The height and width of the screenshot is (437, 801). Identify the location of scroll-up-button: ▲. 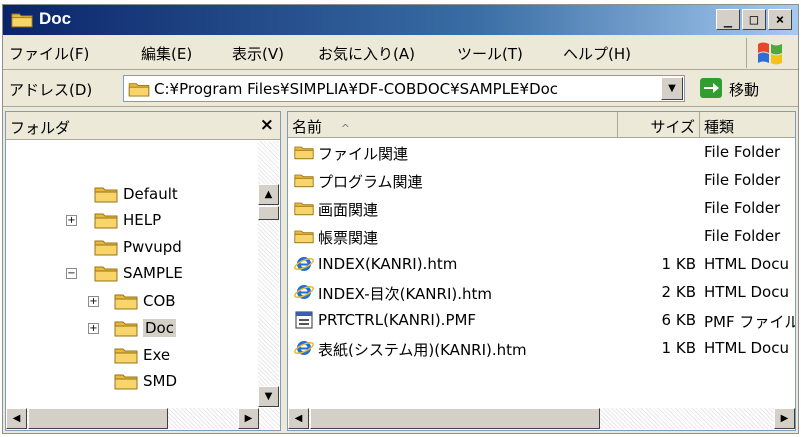
(268, 194).